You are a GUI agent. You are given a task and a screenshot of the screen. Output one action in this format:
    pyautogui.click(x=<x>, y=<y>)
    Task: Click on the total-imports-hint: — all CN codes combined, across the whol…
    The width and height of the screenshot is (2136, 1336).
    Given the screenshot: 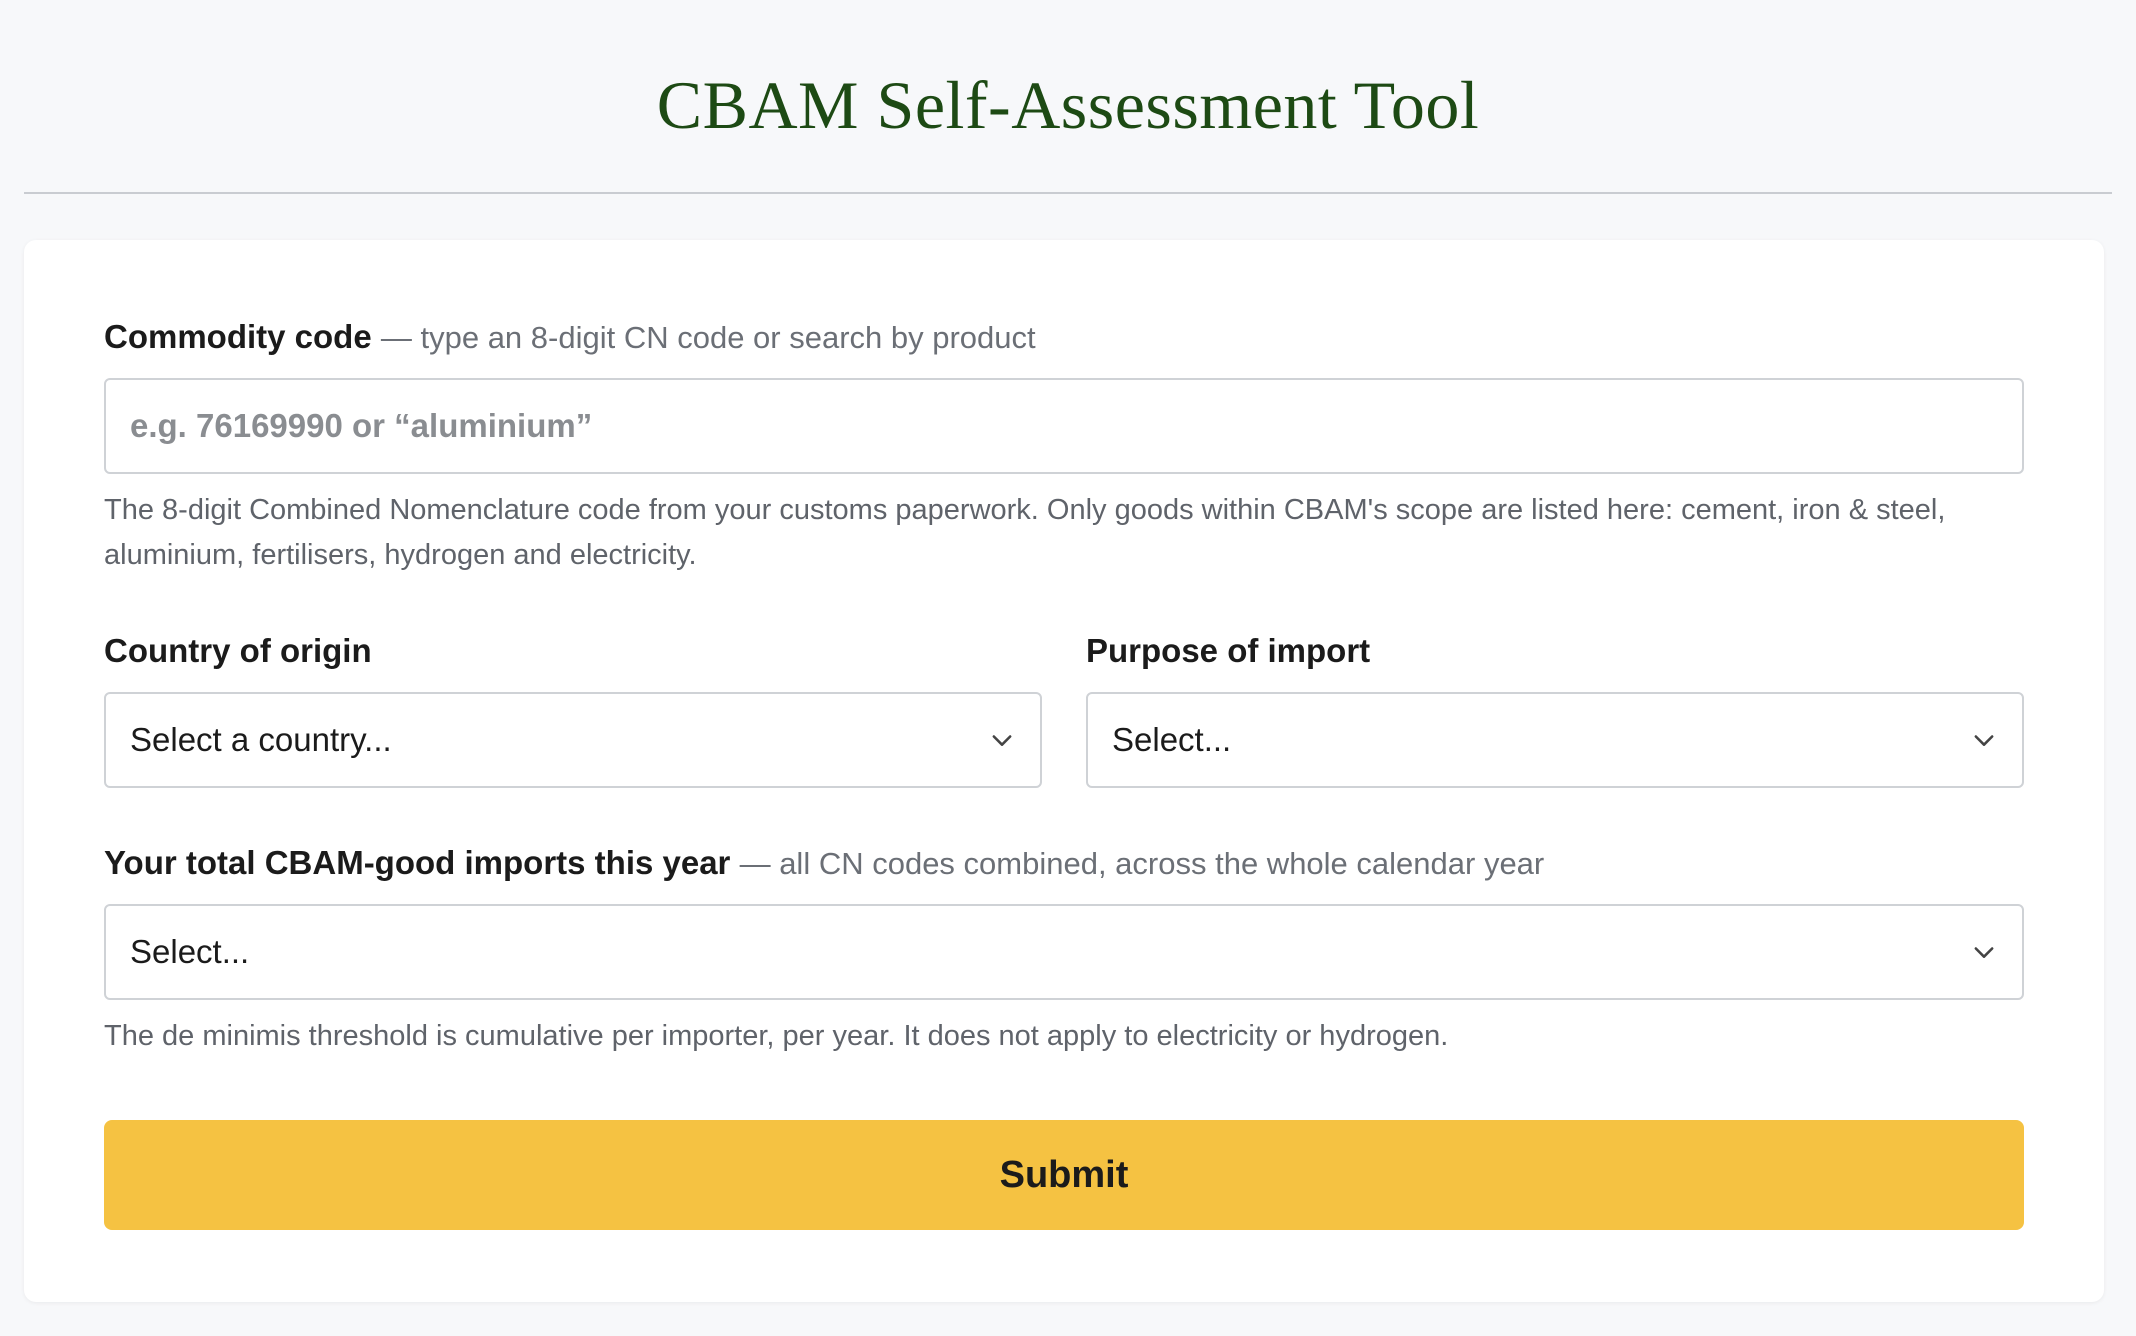 What is the action you would take?
    pyautogui.click(x=1142, y=863)
    